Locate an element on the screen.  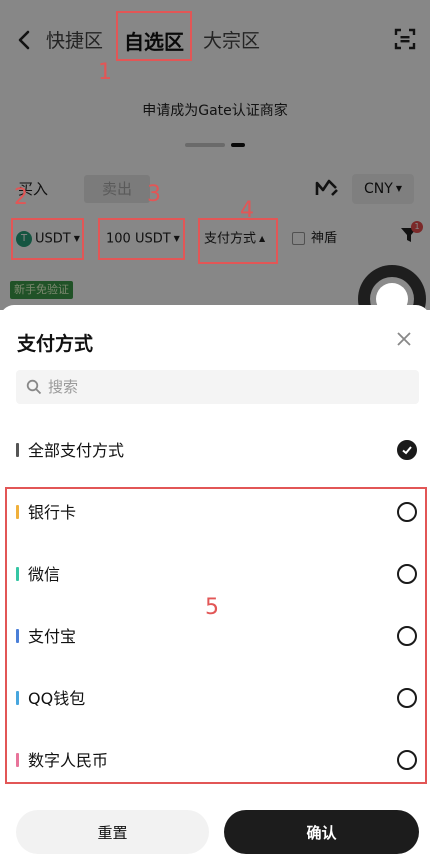
search-box is located at coordinates (217, 387).